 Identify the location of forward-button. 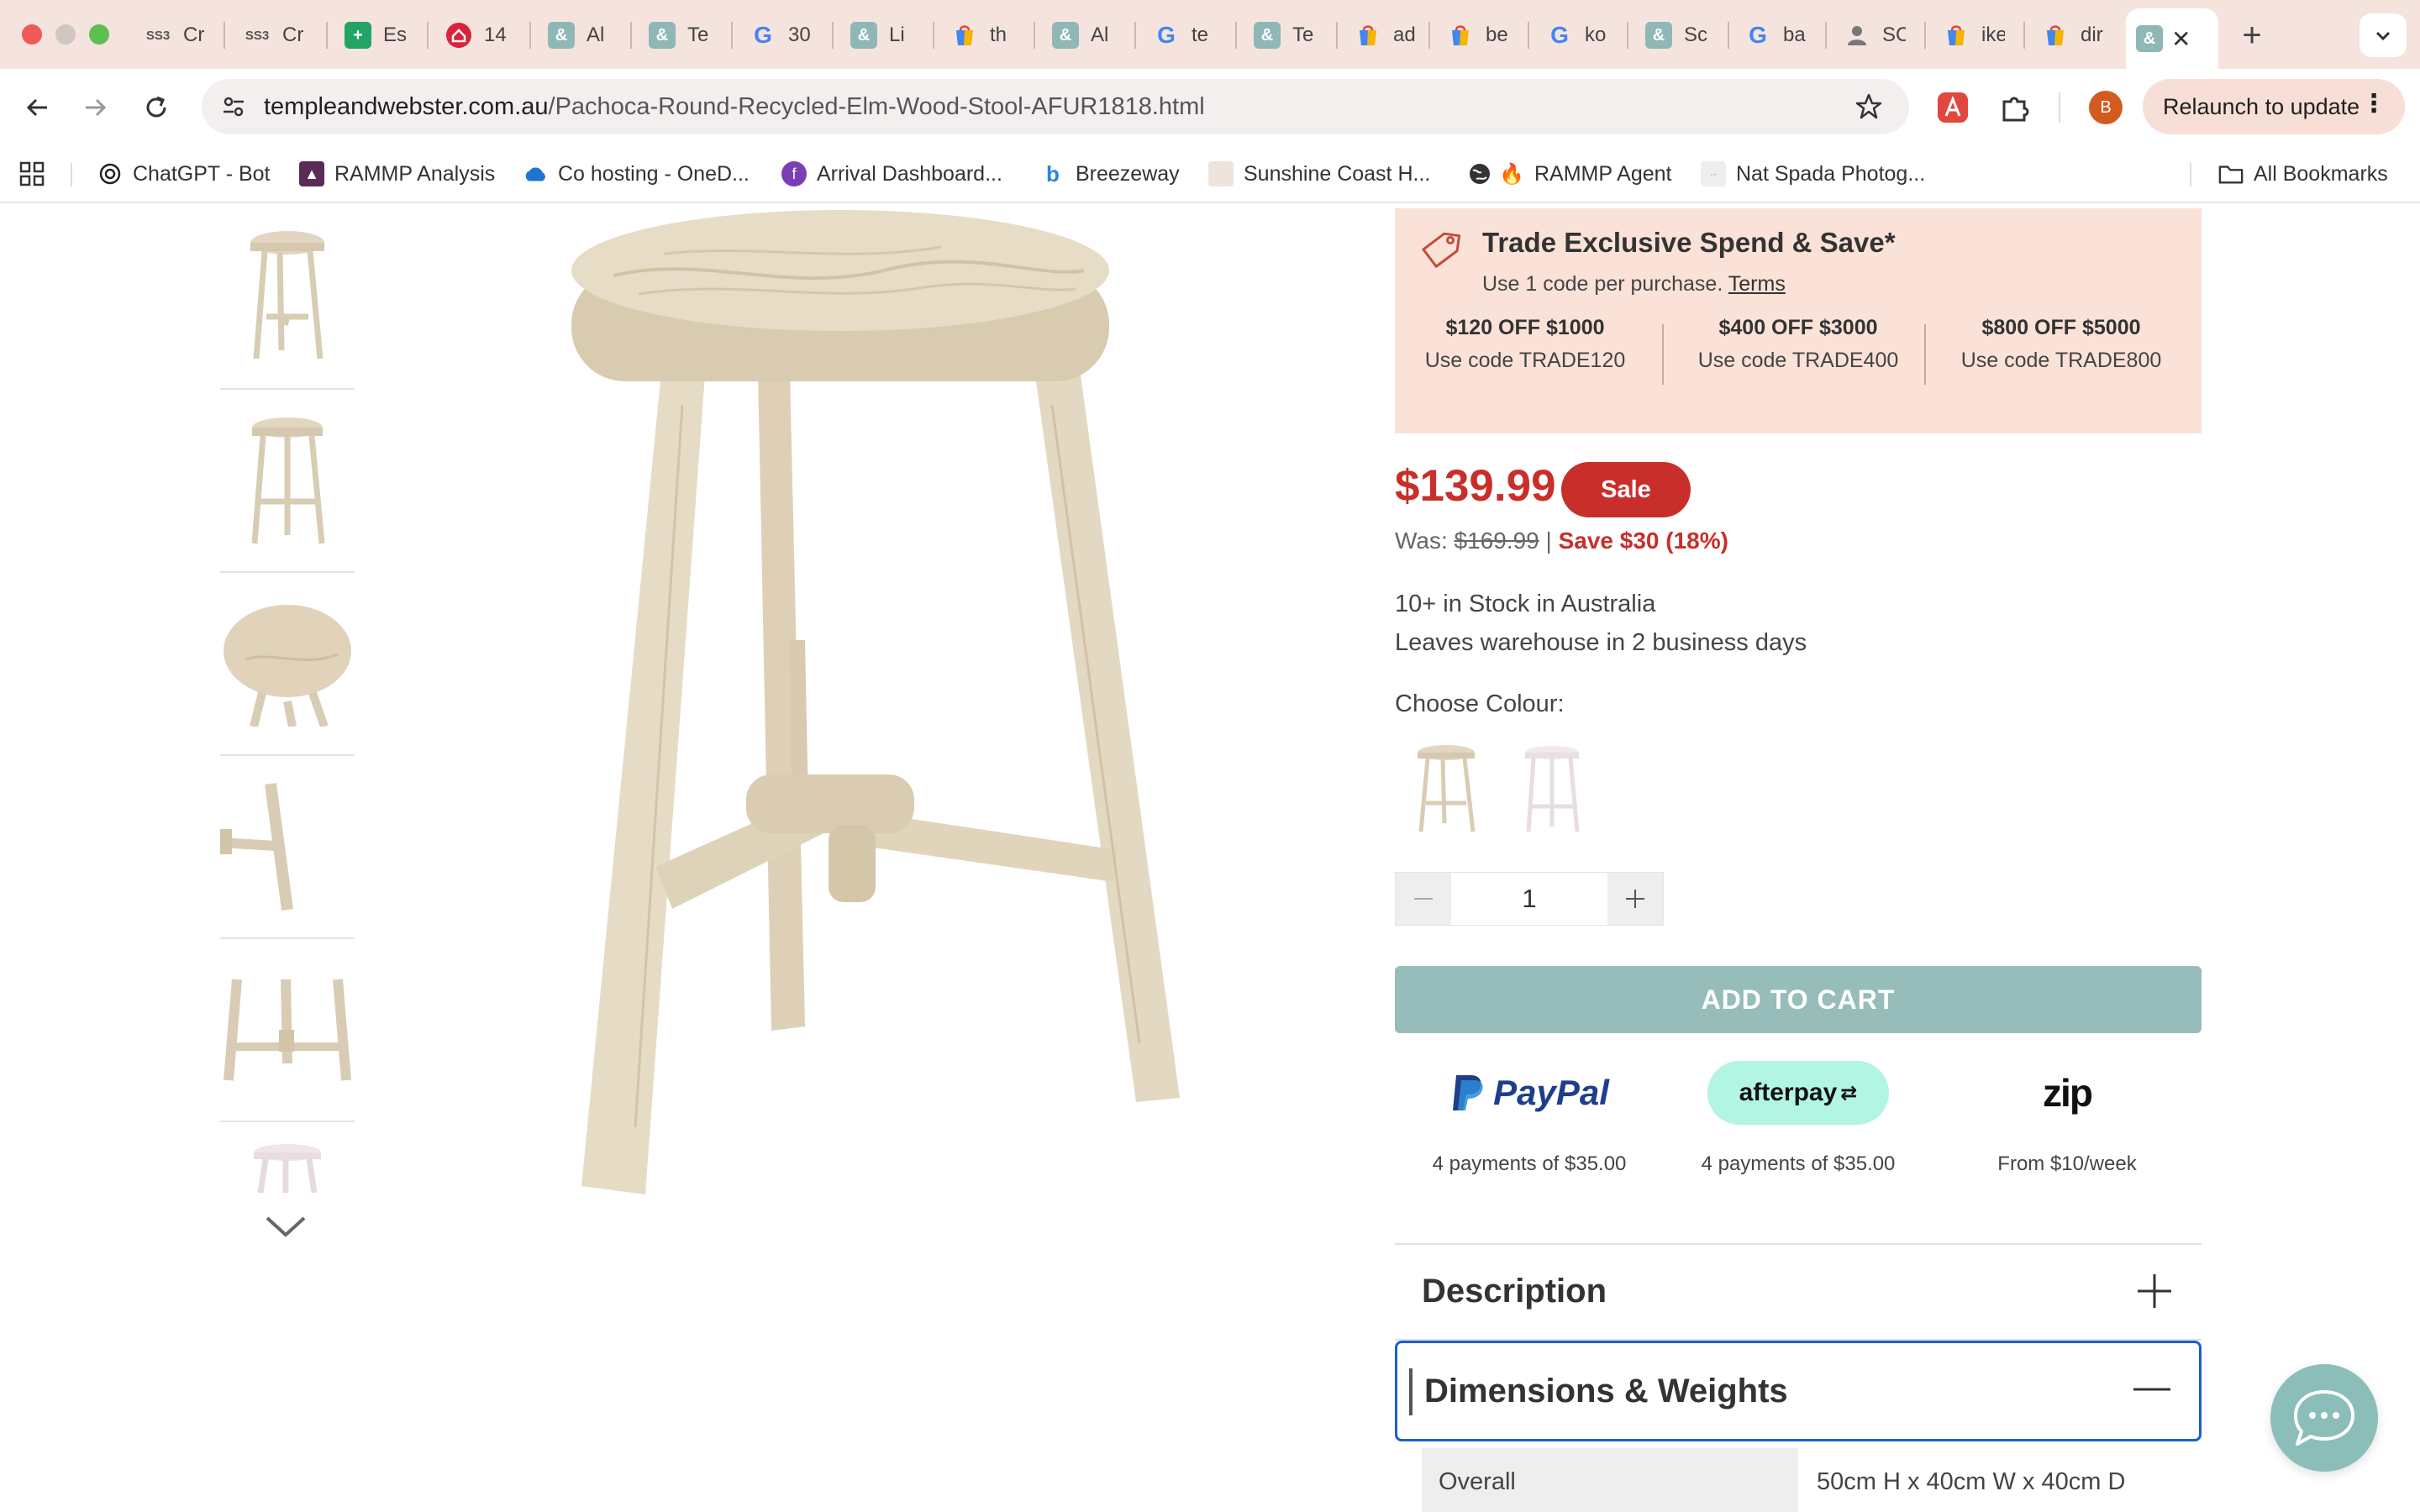
(96, 107).